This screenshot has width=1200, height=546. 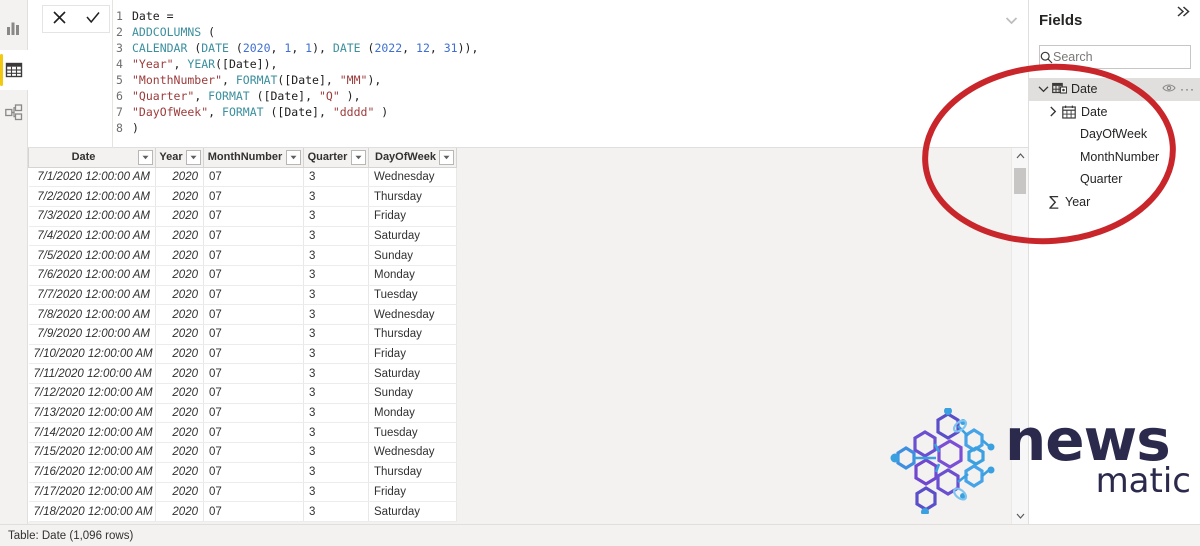 What do you see at coordinates (1126, 57) in the screenshot?
I see `fields-search-input` at bounding box center [1126, 57].